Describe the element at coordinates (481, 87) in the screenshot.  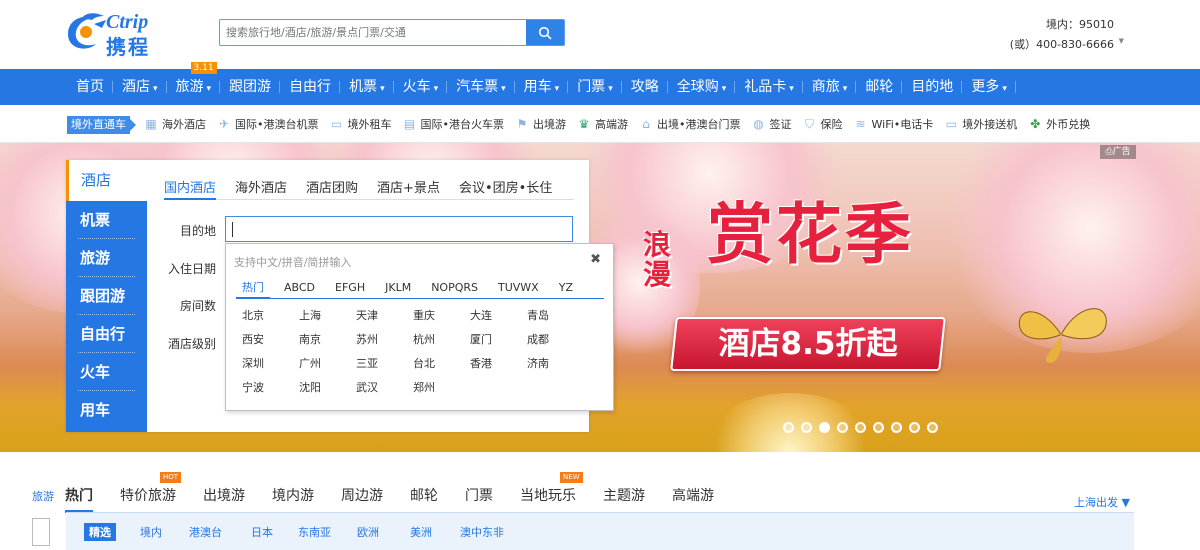
I see `nav-item: 汽车票 ▾` at that location.